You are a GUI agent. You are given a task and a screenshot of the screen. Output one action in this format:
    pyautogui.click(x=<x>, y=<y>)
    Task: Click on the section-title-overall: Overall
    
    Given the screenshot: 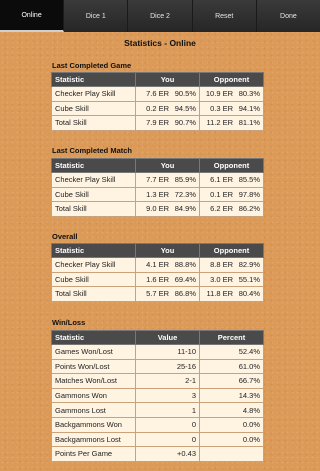 What is the action you would take?
    pyautogui.click(x=65, y=236)
    